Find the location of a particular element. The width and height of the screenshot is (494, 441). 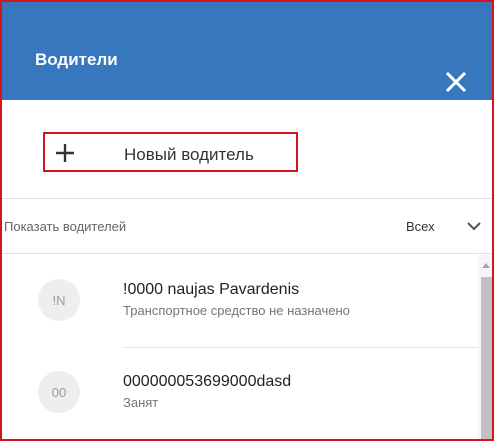

panel-title: Водители is located at coordinates (76, 59).